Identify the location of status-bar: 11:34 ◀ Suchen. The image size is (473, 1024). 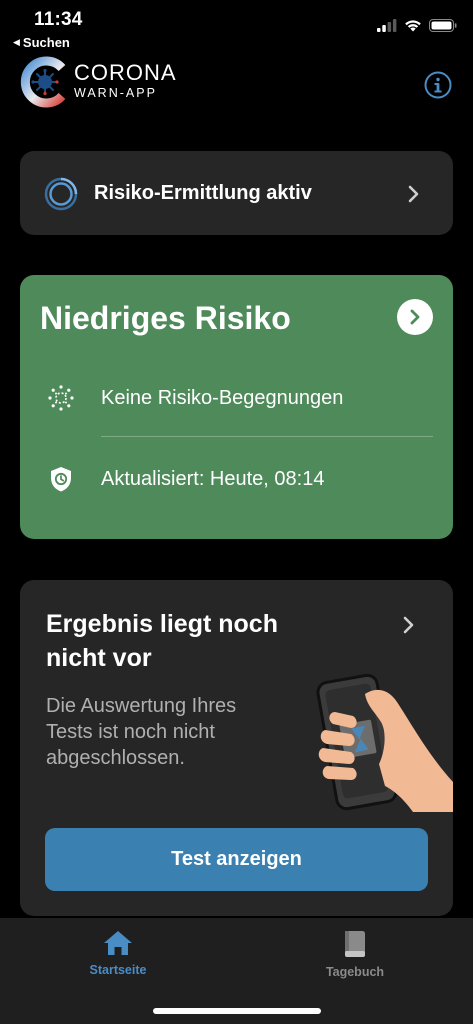
(236, 27).